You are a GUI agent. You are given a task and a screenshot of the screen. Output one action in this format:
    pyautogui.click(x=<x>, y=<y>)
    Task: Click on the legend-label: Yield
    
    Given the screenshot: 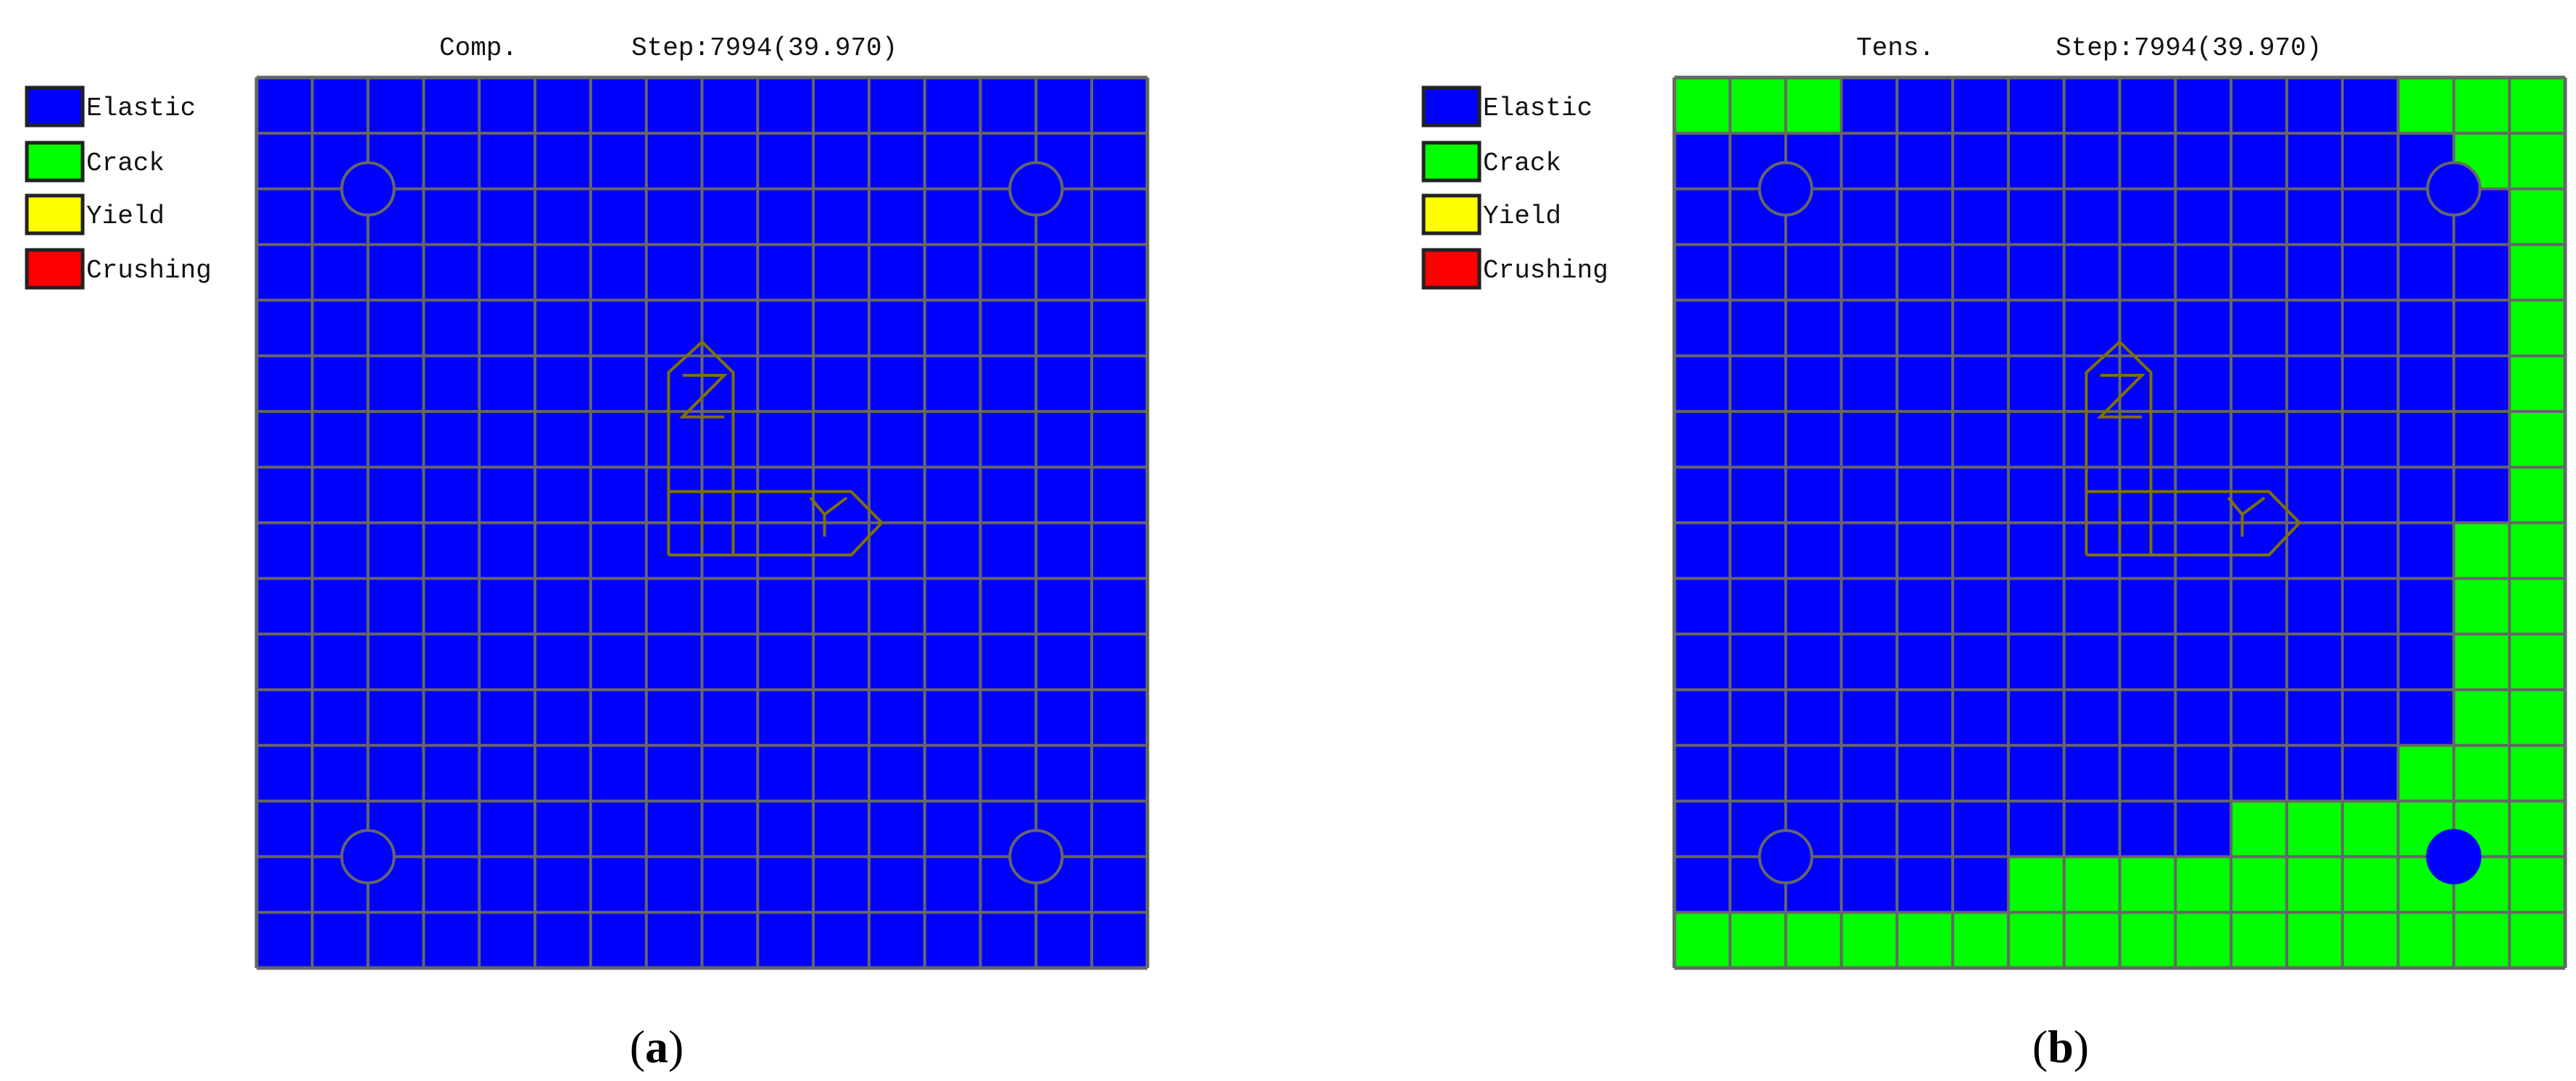 What is the action you would take?
    pyautogui.click(x=125, y=216)
    